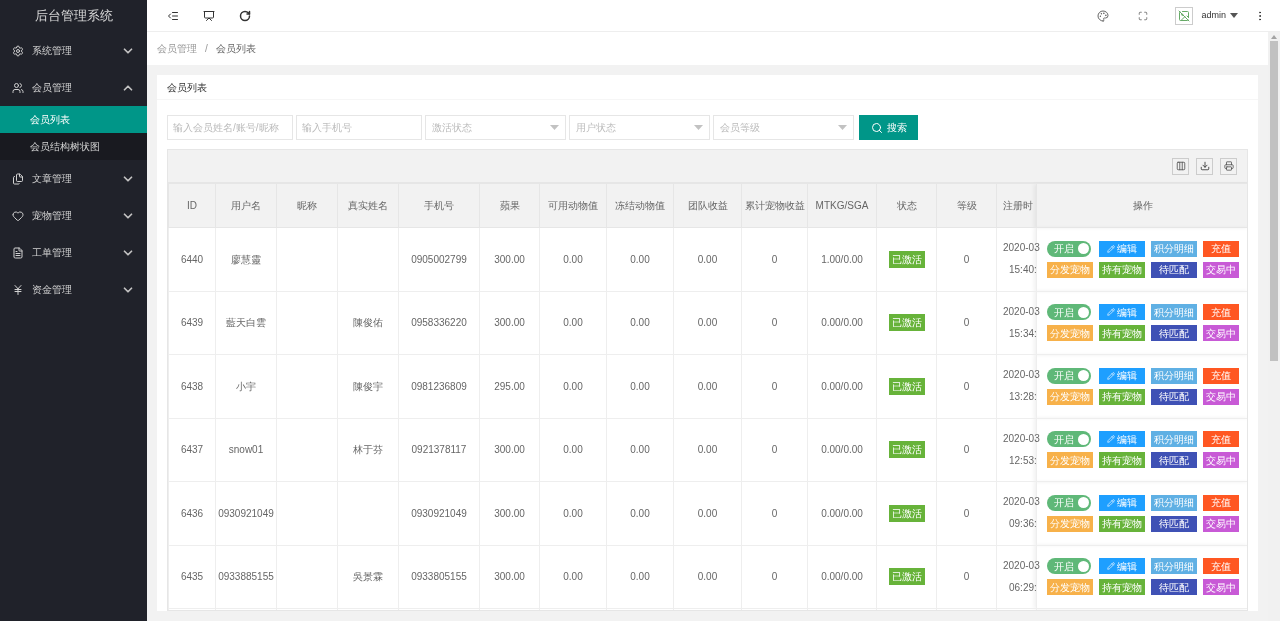  Describe the element at coordinates (246, 577) in the screenshot. I see `table-cell: 0933885155` at that location.